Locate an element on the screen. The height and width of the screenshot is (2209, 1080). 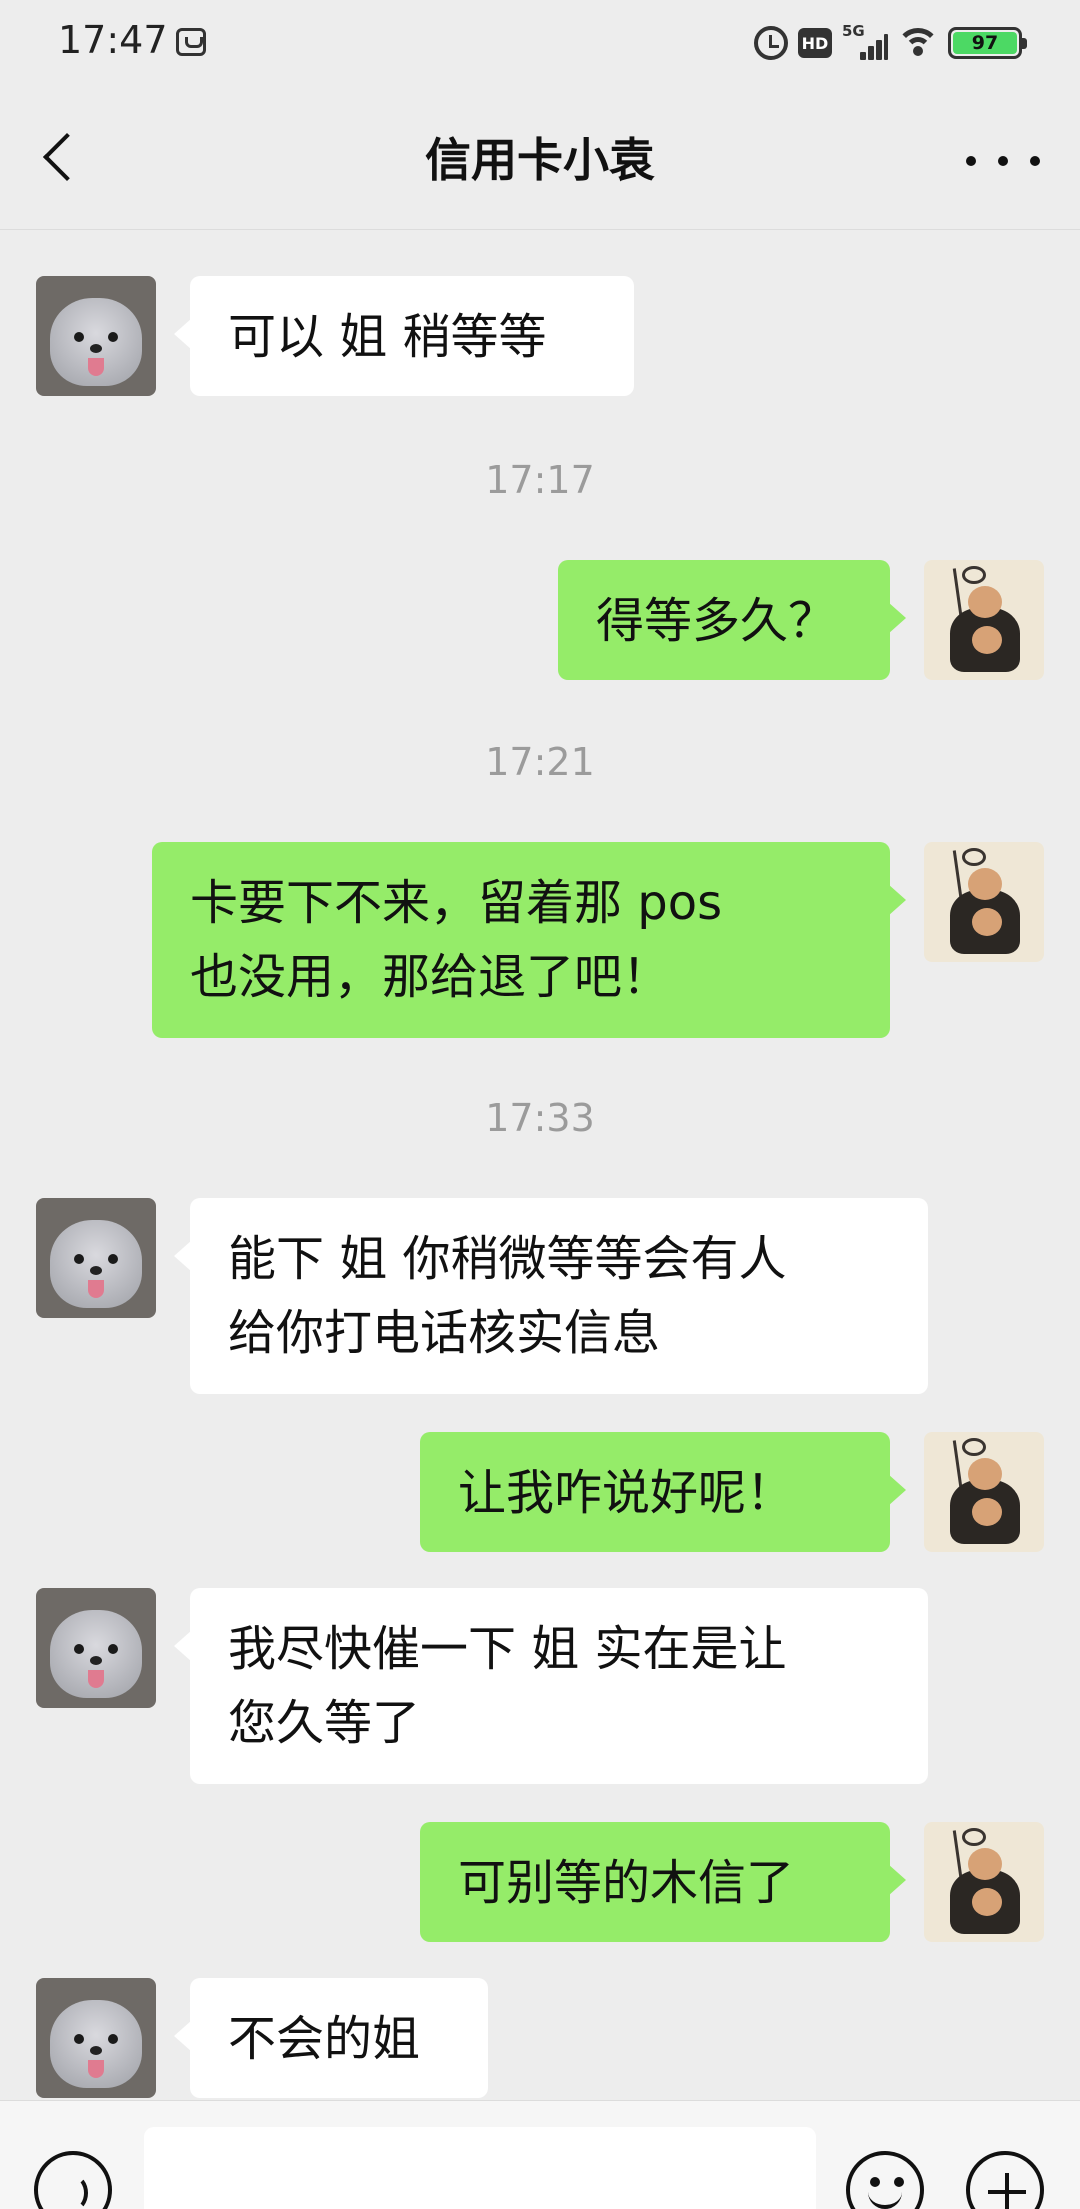
message-bubble-outgoing: 可别等的木信了 is located at coordinates (663, 1882).